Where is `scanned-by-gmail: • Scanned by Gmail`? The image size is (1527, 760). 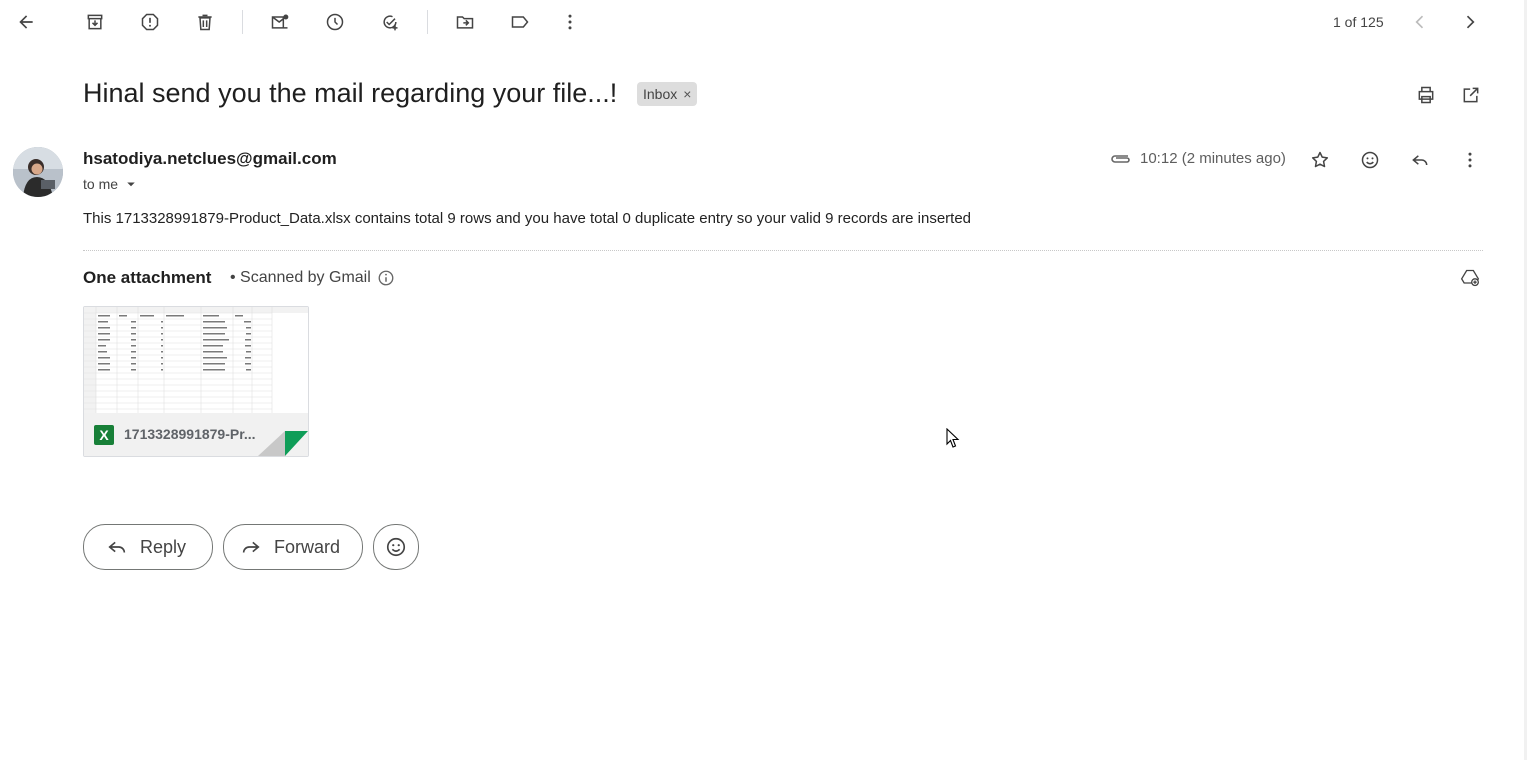 scanned-by-gmail: • Scanned by Gmail is located at coordinates (312, 278).